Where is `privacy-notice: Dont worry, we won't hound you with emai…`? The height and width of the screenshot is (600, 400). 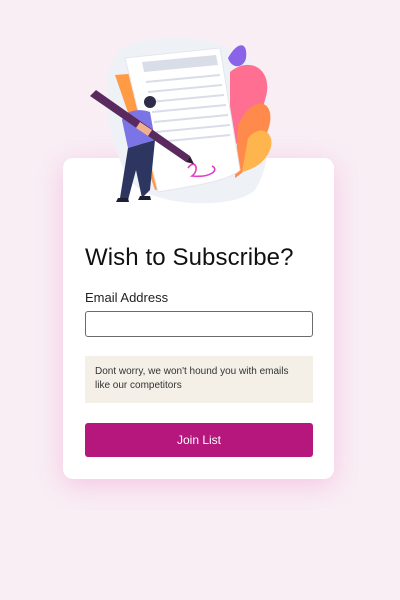 privacy-notice: Dont worry, we won't hound you with emai… is located at coordinates (199, 379).